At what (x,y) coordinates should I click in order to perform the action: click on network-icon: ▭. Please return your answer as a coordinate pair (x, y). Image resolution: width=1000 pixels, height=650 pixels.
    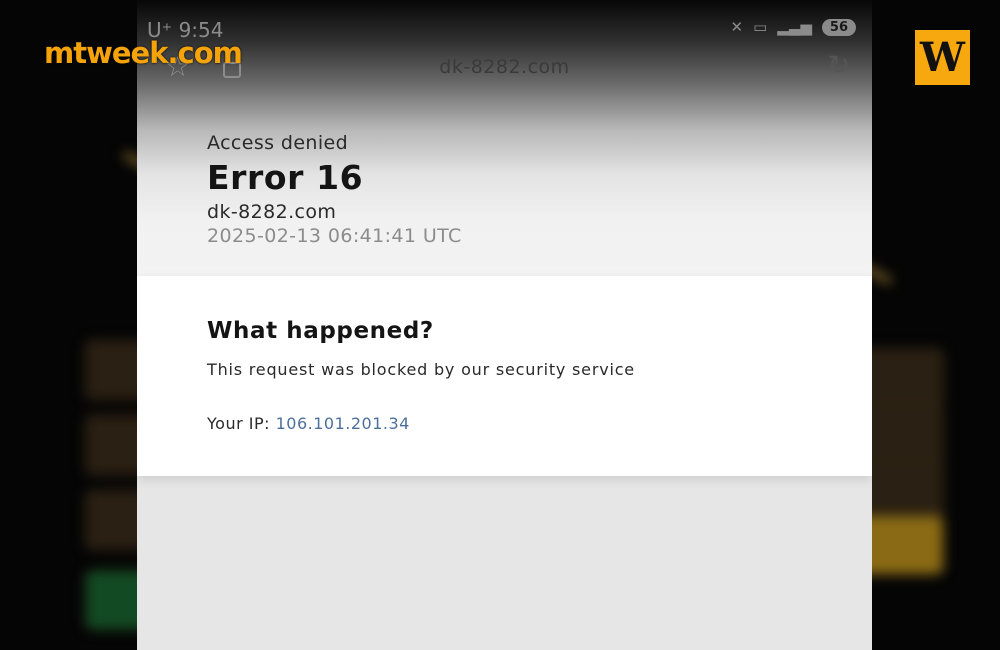
    Looking at the image, I should click on (760, 27).